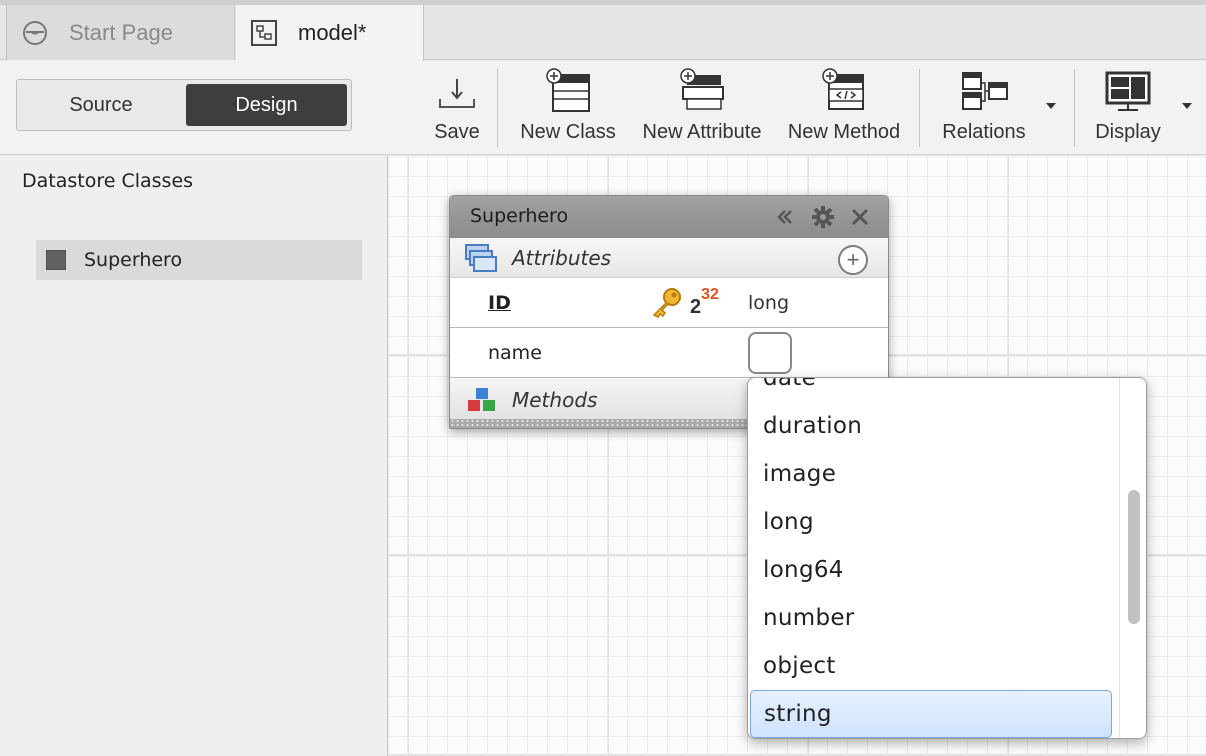 The image size is (1206, 756). Describe the element at coordinates (457, 132) in the screenshot. I see `save-label: Save` at that location.